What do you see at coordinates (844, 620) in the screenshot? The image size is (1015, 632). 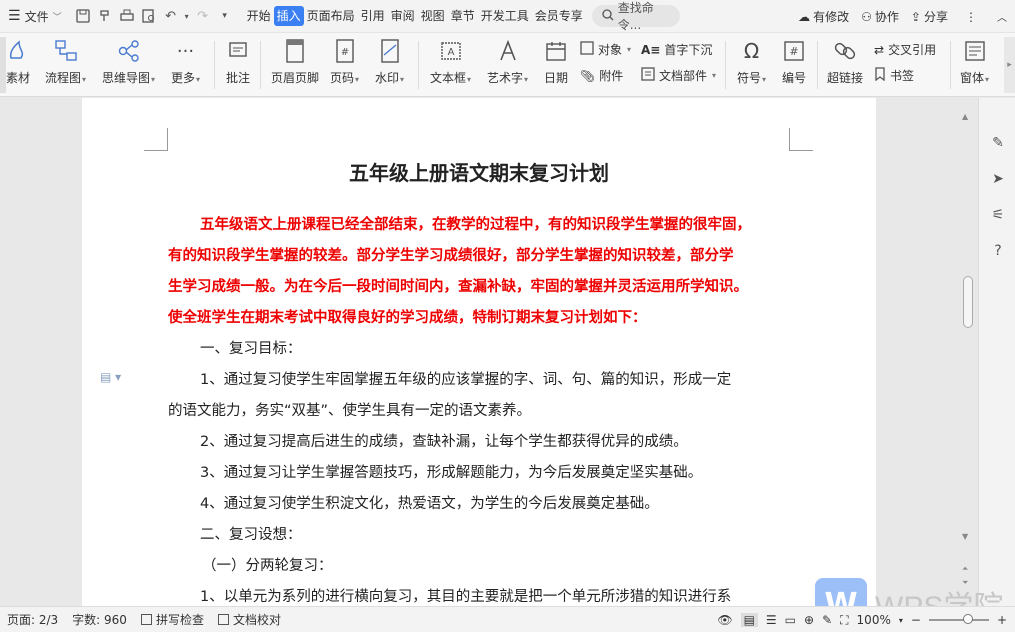 I see `fit-page-icon: ⛶` at bounding box center [844, 620].